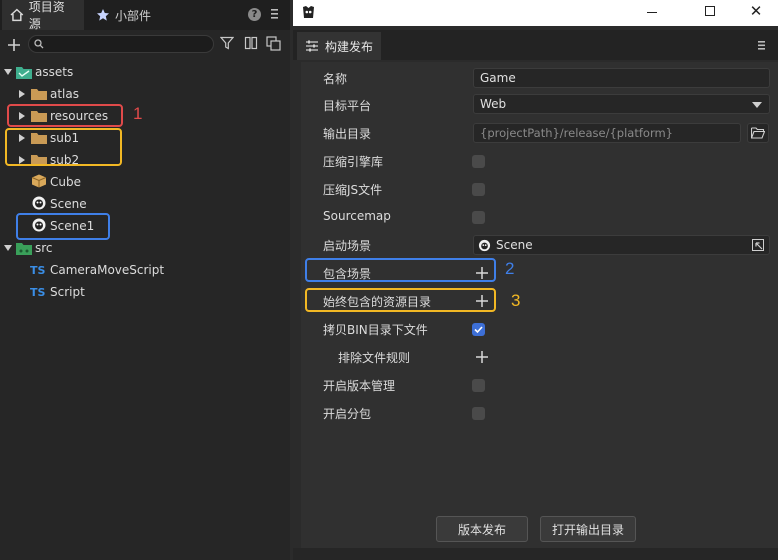 The width and height of the screenshot is (778, 560). What do you see at coordinates (46, 15) in the screenshot?
I see `tab-project-assets-label: 项目资源` at bounding box center [46, 15].